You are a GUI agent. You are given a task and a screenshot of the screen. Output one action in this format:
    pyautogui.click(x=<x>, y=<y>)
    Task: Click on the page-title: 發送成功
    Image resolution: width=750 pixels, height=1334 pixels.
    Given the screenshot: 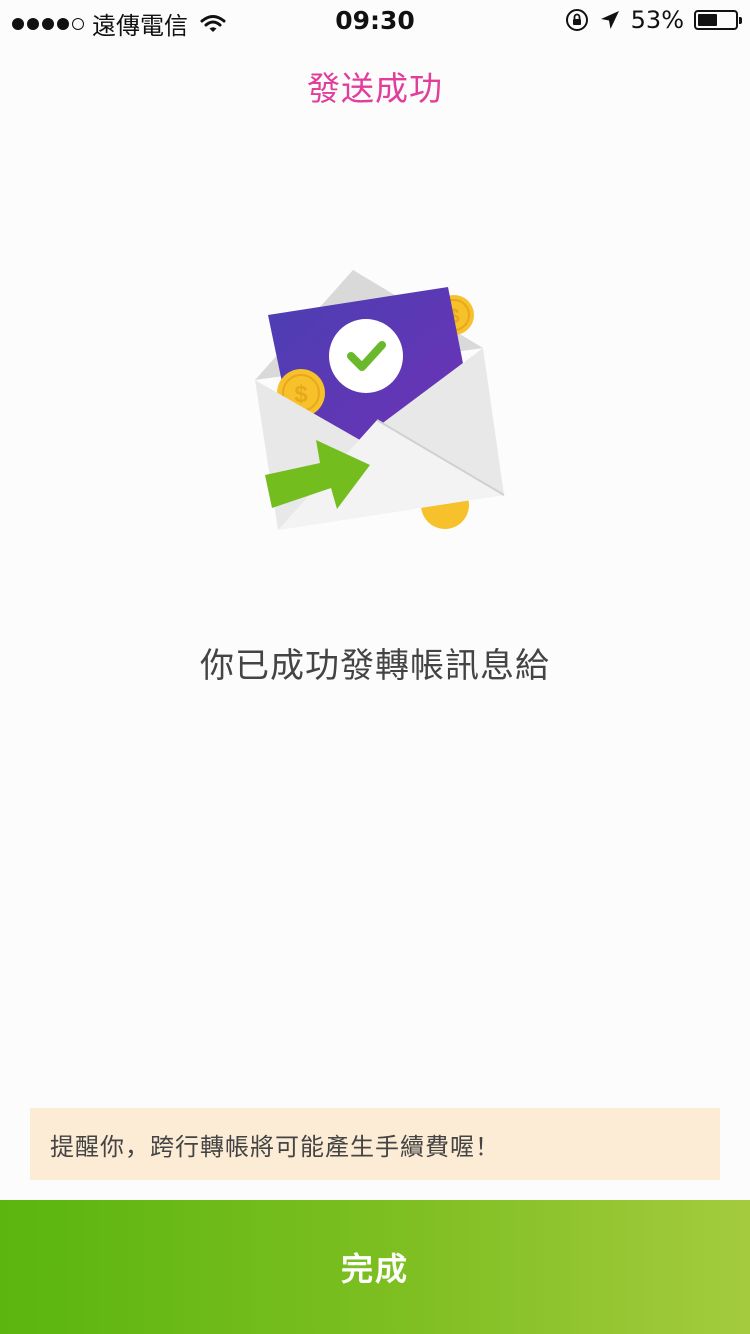 What is the action you would take?
    pyautogui.click(x=375, y=88)
    